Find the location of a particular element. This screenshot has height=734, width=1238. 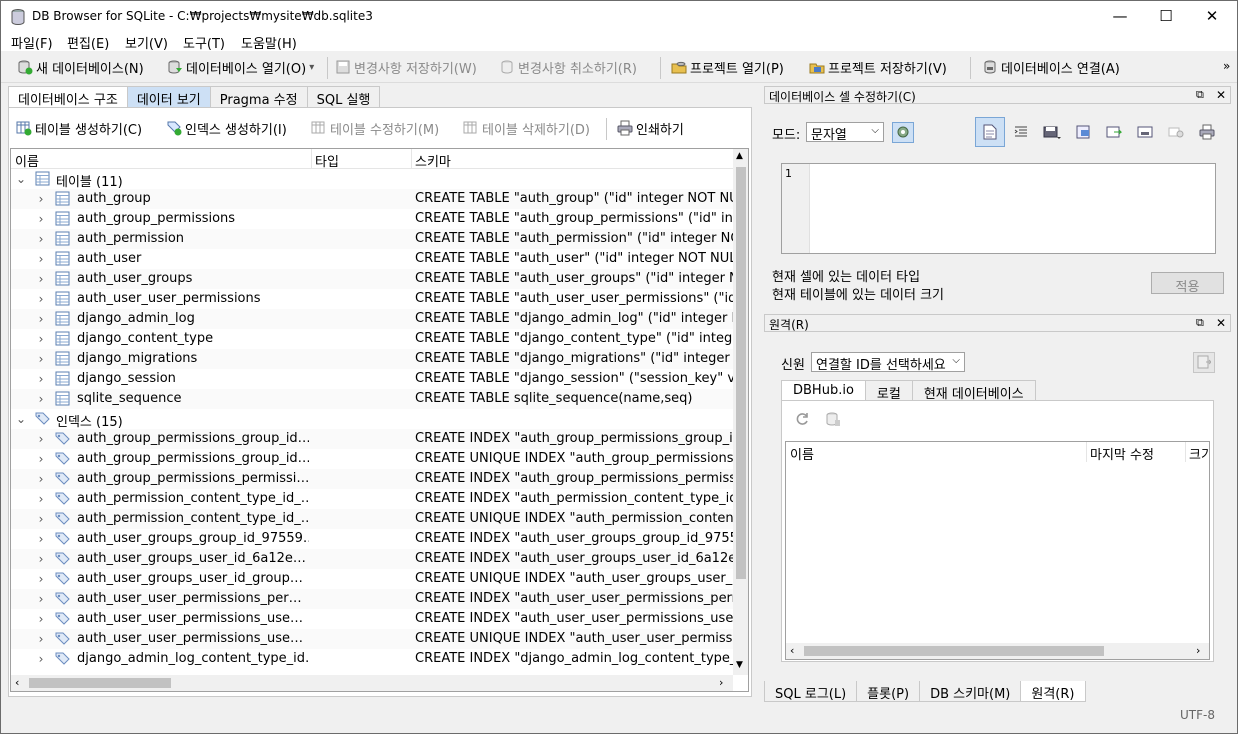

edit-cell-close-button: ✕ is located at coordinates (1221, 95).